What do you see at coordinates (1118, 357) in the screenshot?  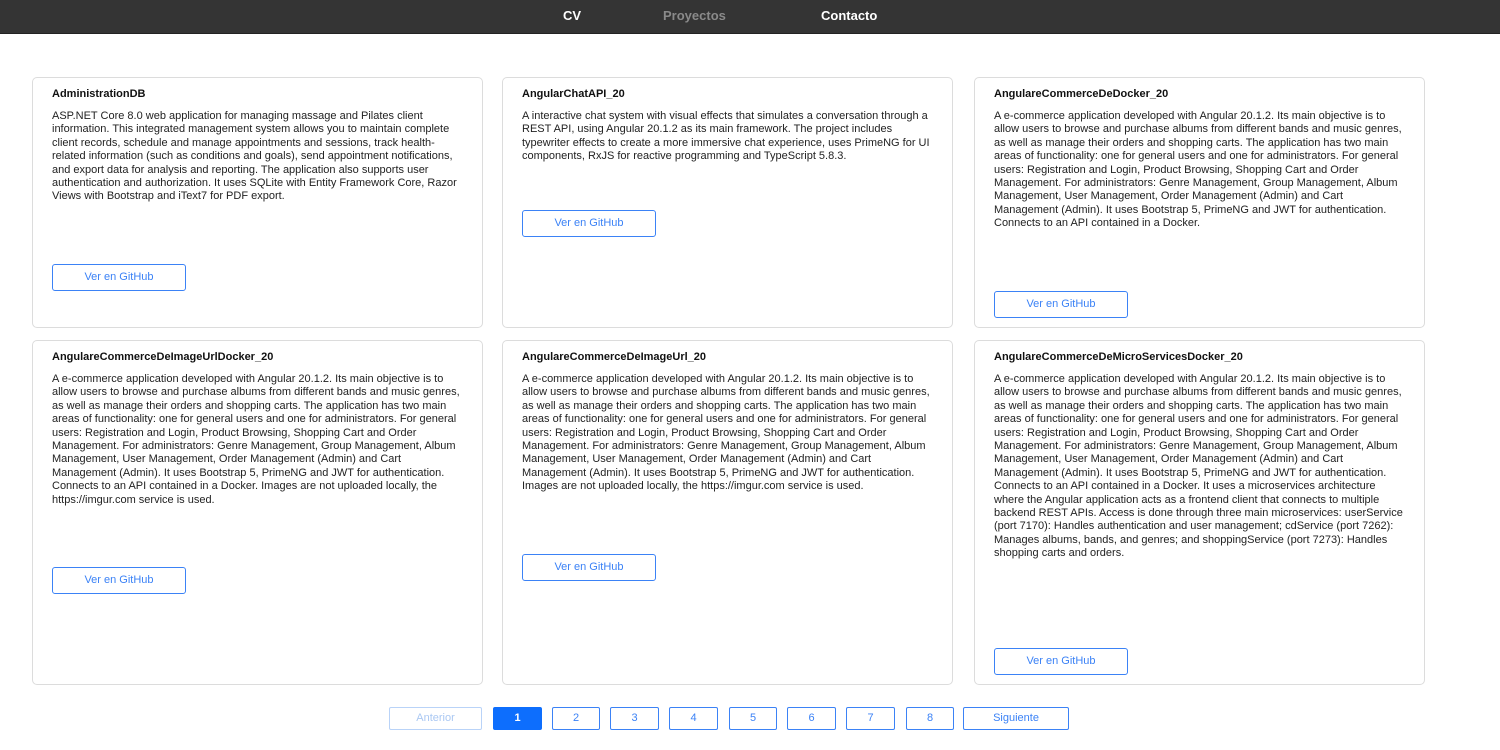 I see `project-title: AngulareCommerceDeMicroServicesDocker_20` at bounding box center [1118, 357].